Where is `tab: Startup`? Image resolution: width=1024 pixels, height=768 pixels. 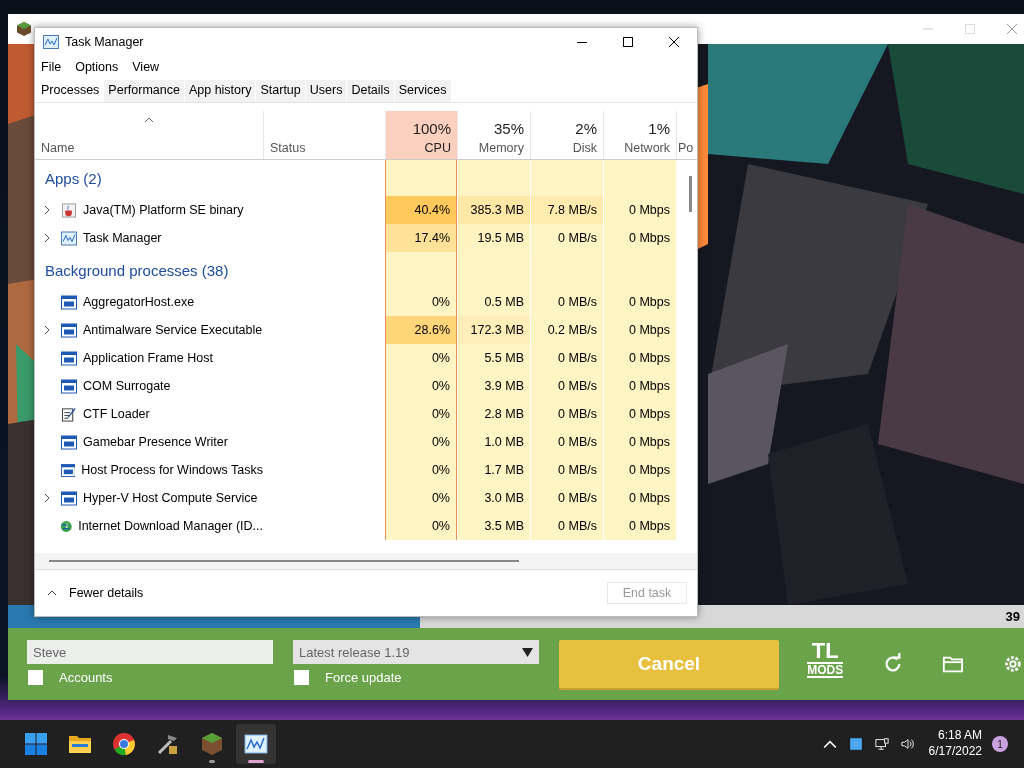
tab: Startup is located at coordinates (281, 91).